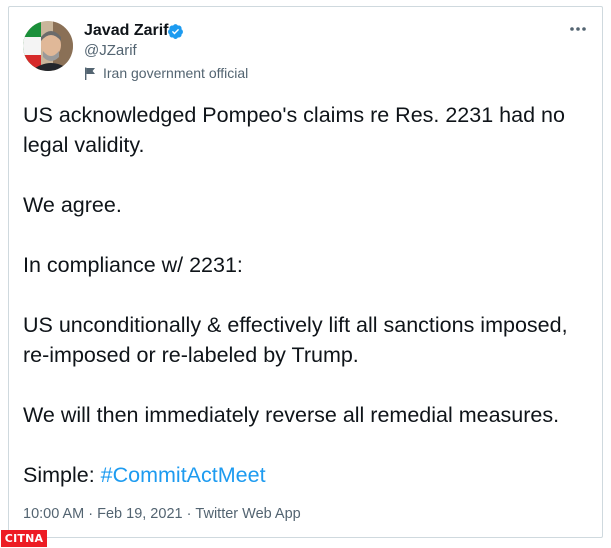  Describe the element at coordinates (24, 538) in the screenshot. I see `site-watermark: CITNA` at that location.